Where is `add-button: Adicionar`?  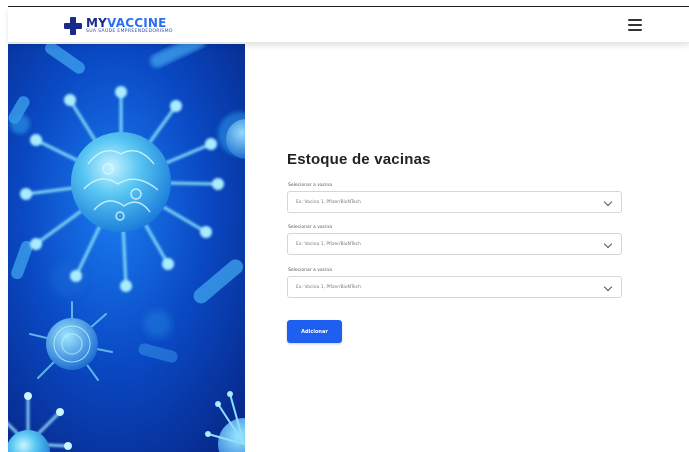
add-button: Adicionar is located at coordinates (314, 331).